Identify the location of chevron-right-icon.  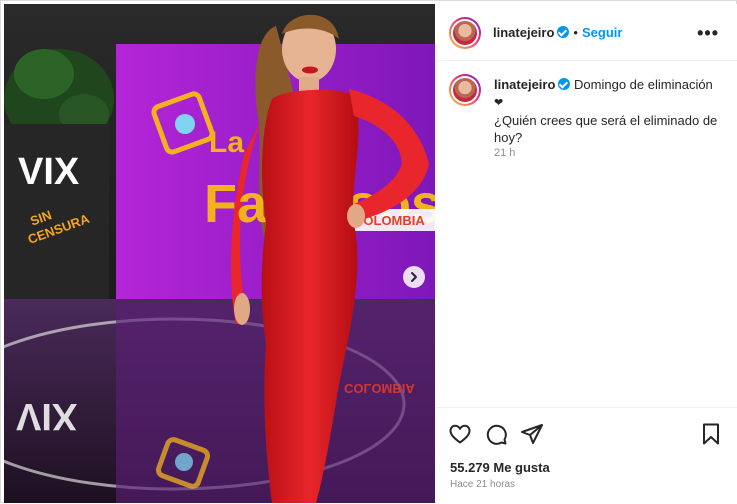
(414, 277).